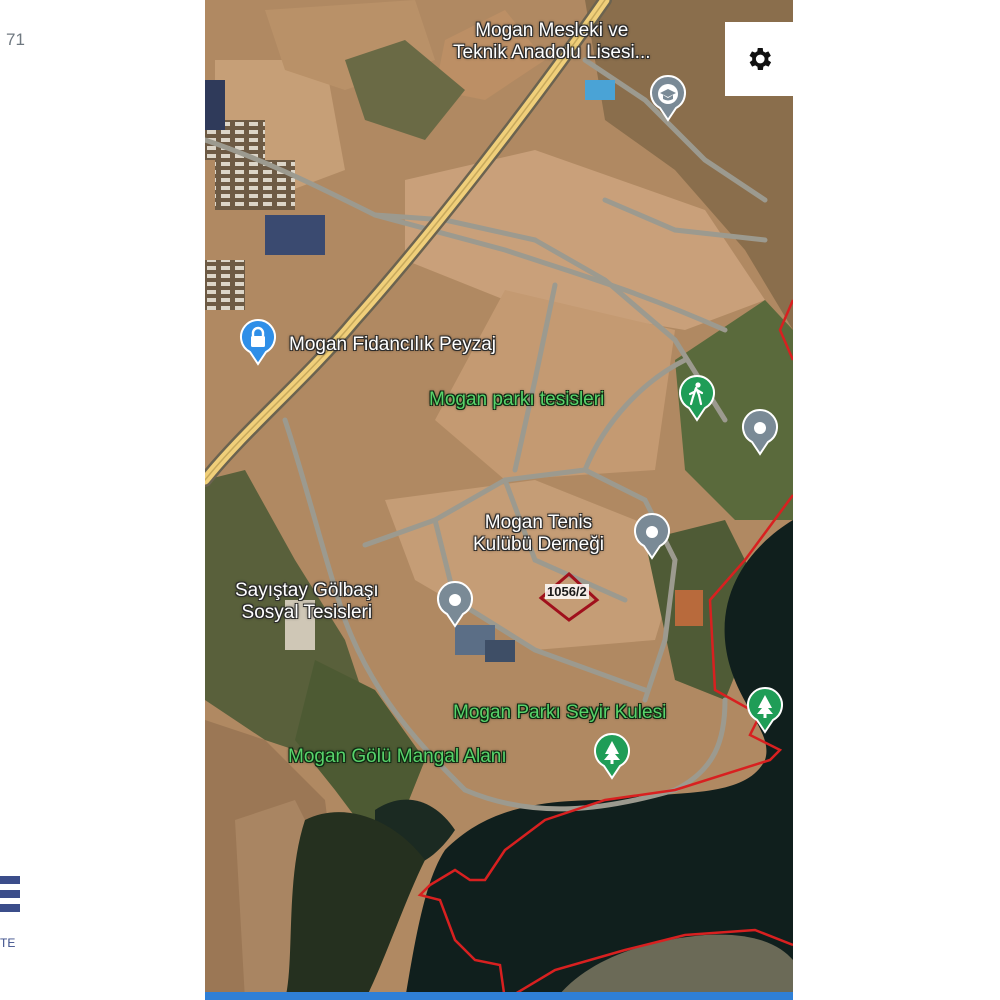  I want to click on cropped-text-fragment: 71, so click(15, 39).